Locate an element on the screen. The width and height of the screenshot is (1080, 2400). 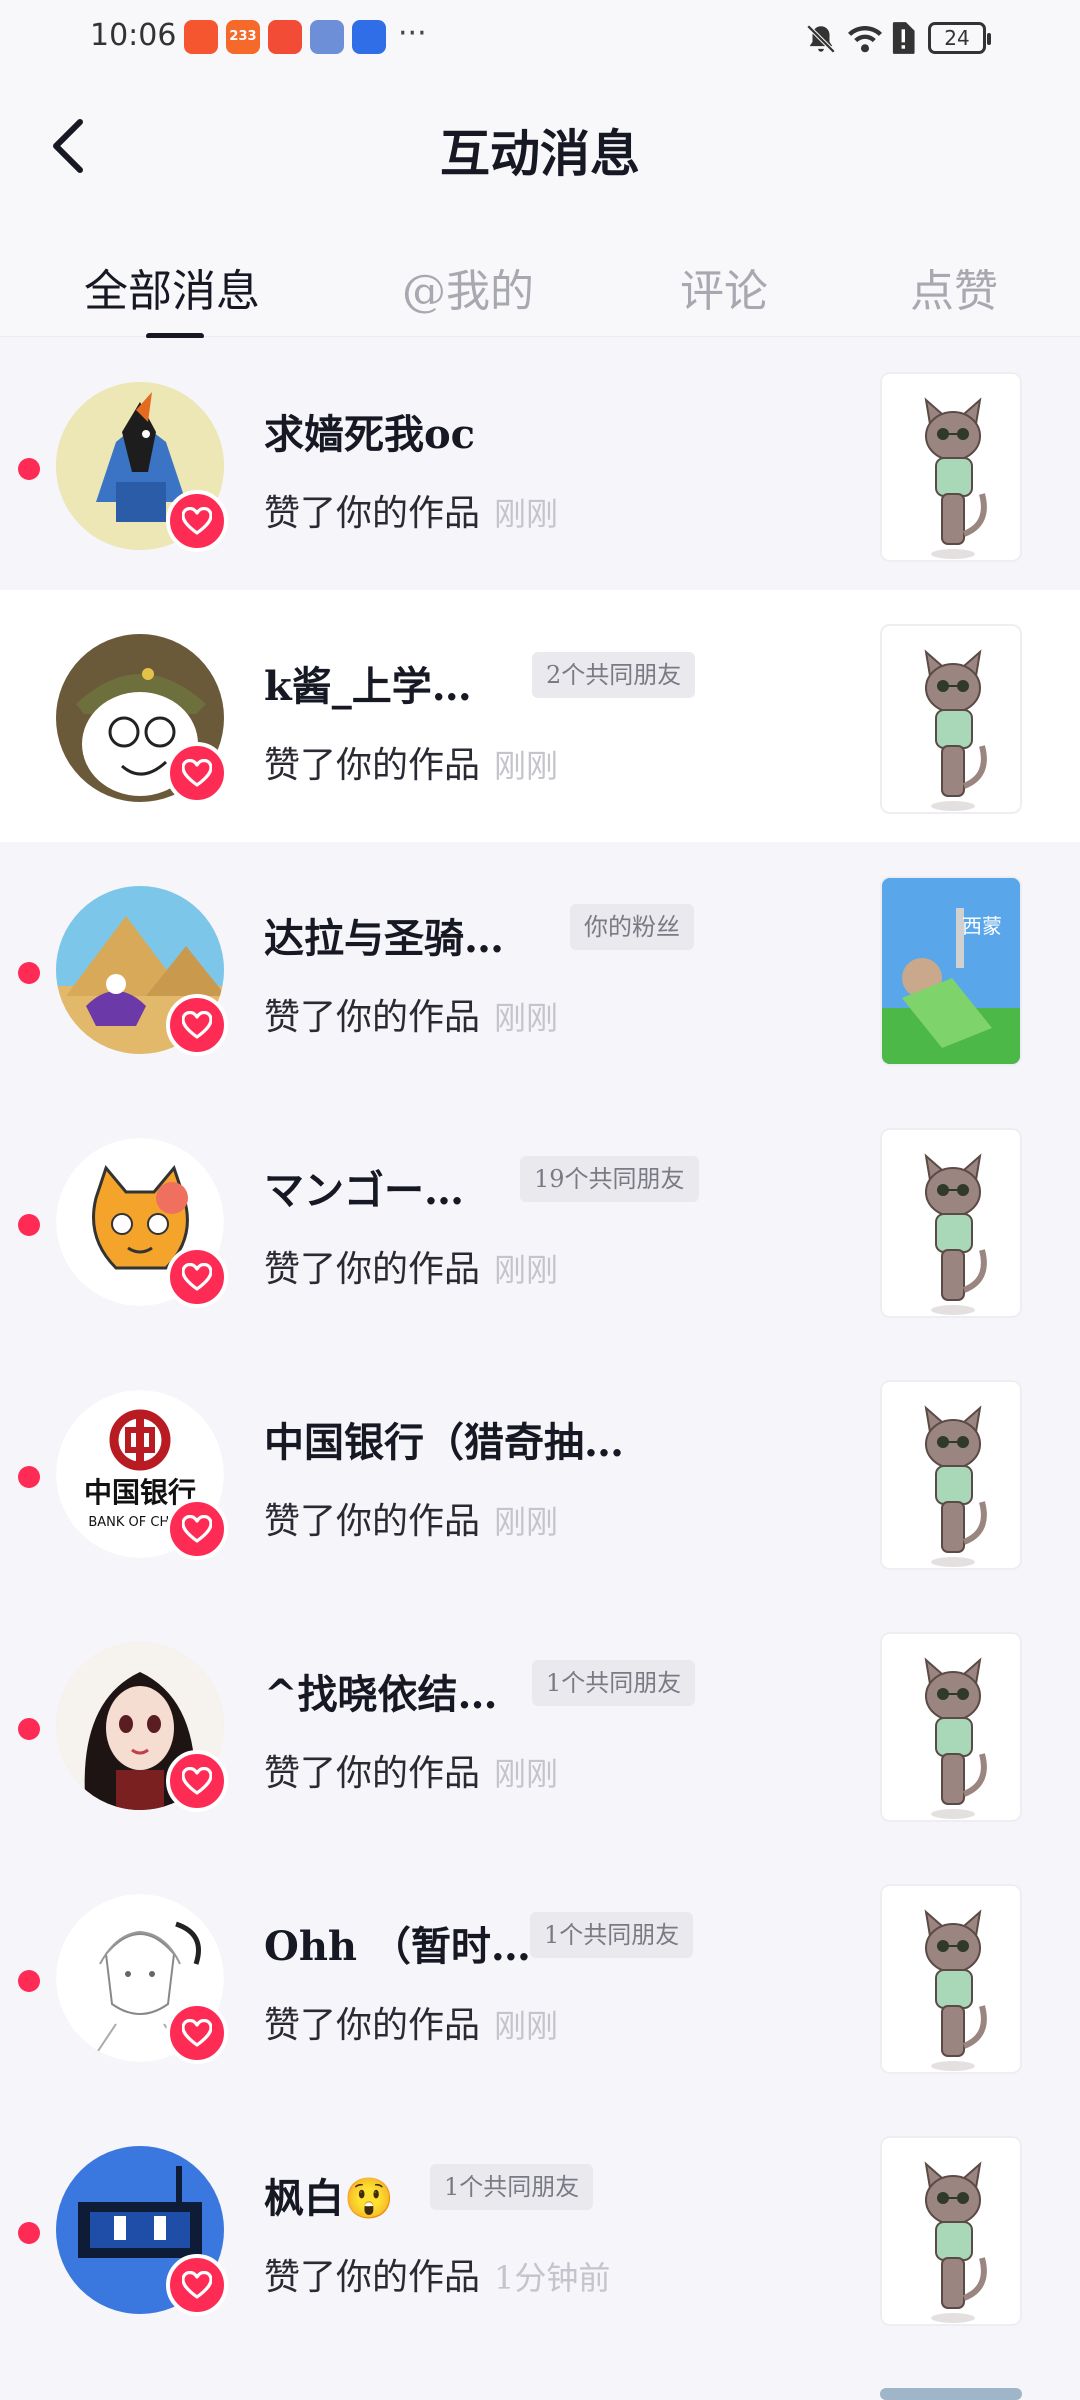
notification-row: 枫白😲 1个共同朋友 赞了你的作品 1分钟前 is located at coordinates (540, 2228).